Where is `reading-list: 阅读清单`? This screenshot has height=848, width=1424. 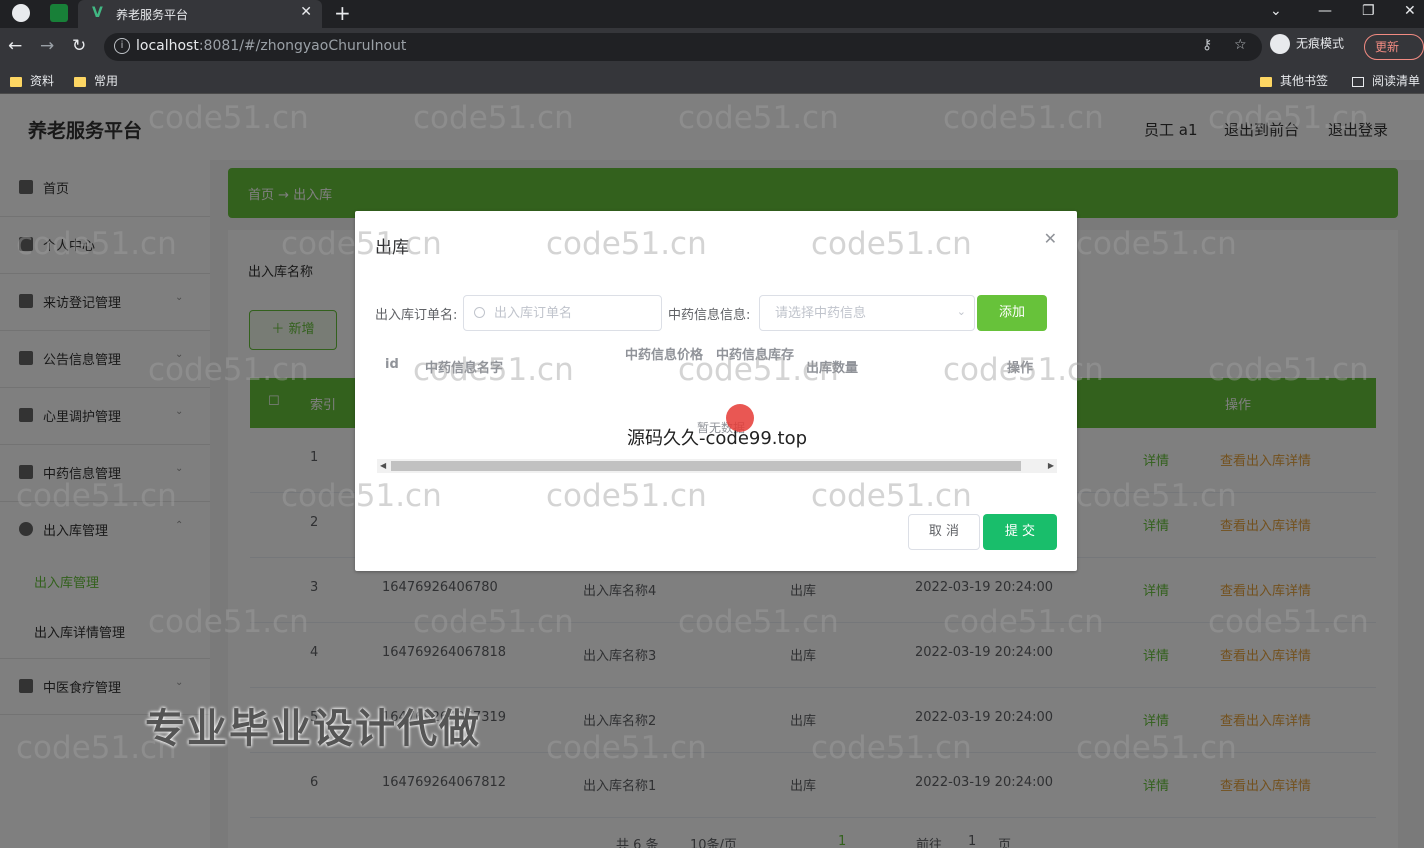
reading-list: 阅读清单 is located at coordinates (1386, 80).